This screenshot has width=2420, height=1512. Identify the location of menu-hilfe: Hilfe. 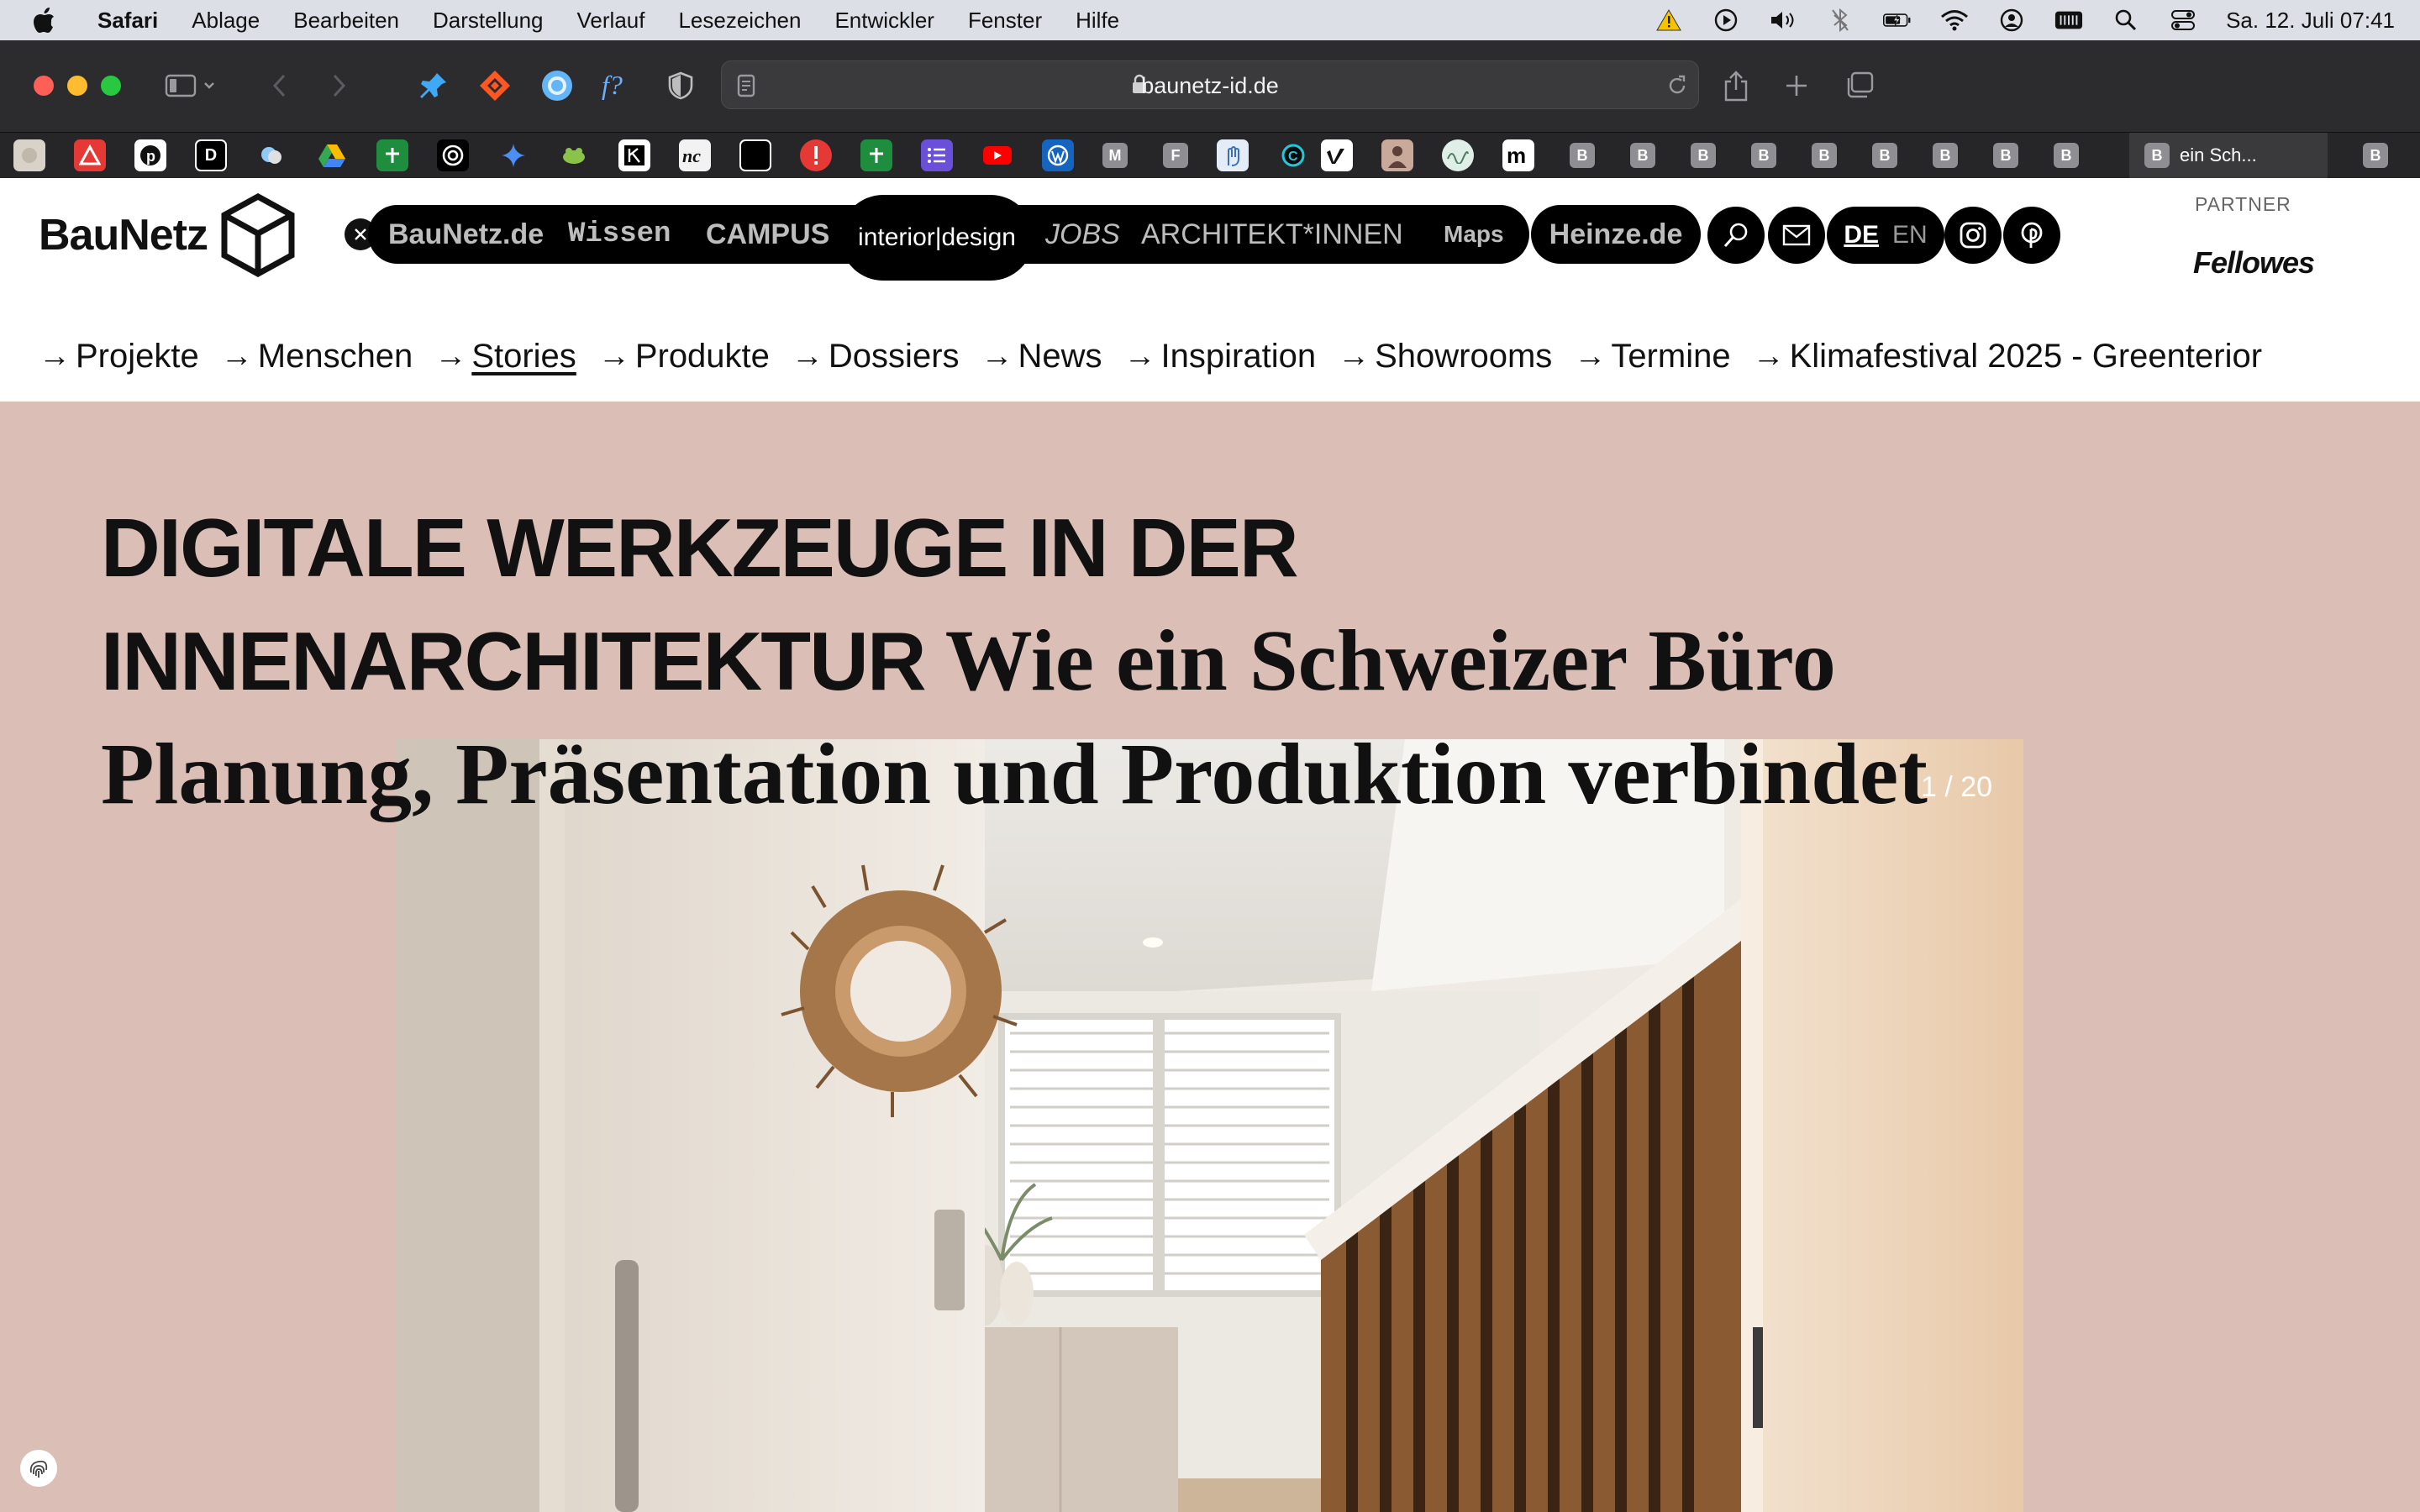
(1097, 21).